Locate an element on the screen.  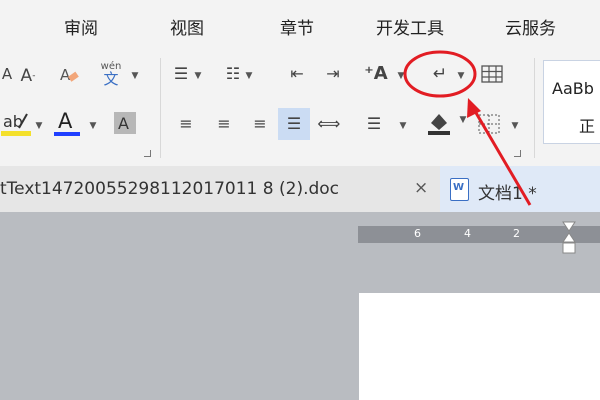
numbered-list-icon: ☷ is located at coordinates (233, 74).